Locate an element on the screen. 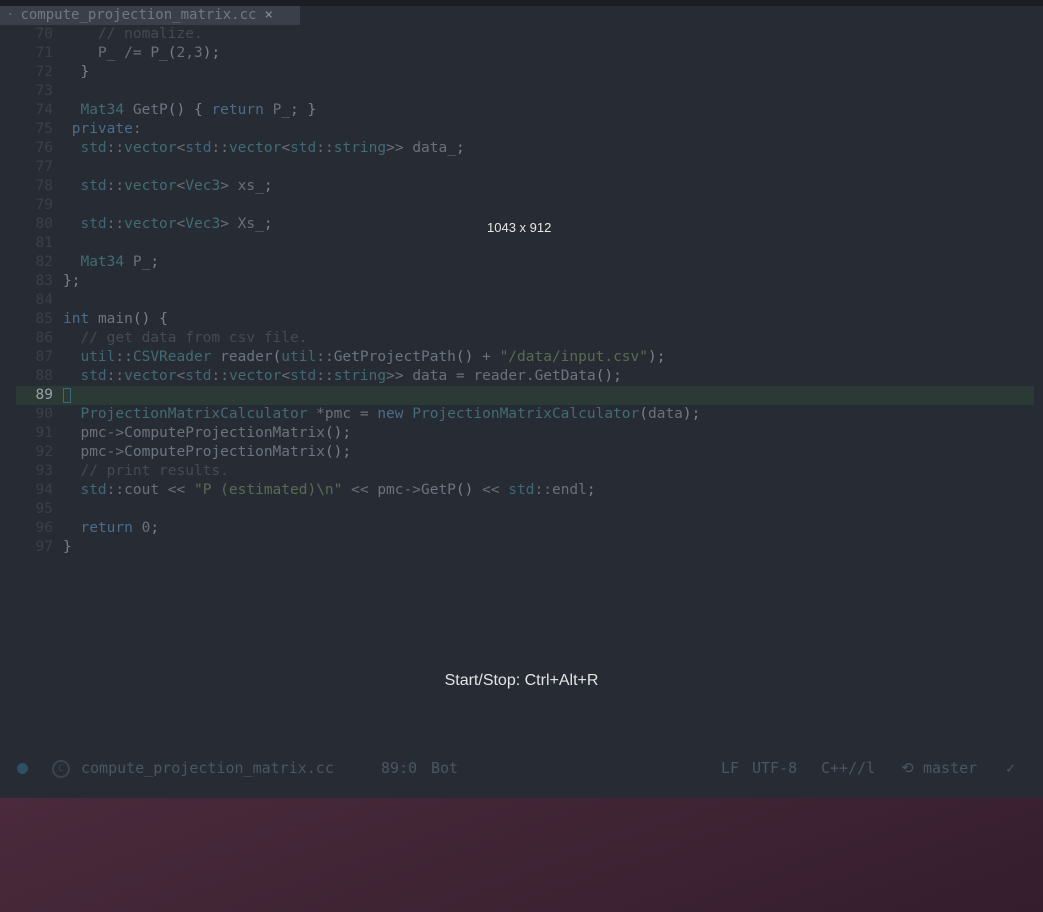 The width and height of the screenshot is (1043, 912). line-number: 90 is located at coordinates (44, 414).